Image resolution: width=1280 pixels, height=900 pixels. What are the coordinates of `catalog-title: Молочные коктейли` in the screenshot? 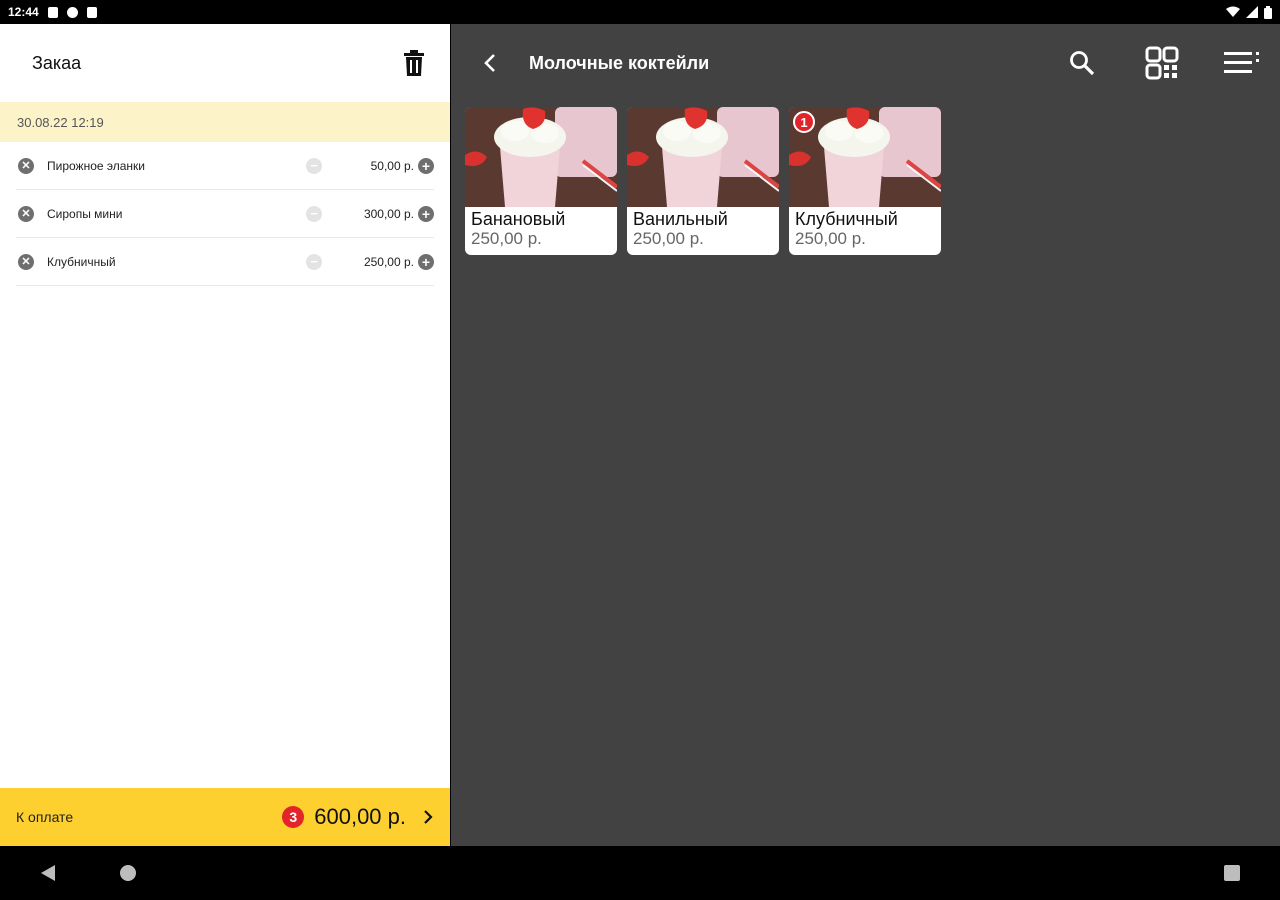 It's located at (619, 62).